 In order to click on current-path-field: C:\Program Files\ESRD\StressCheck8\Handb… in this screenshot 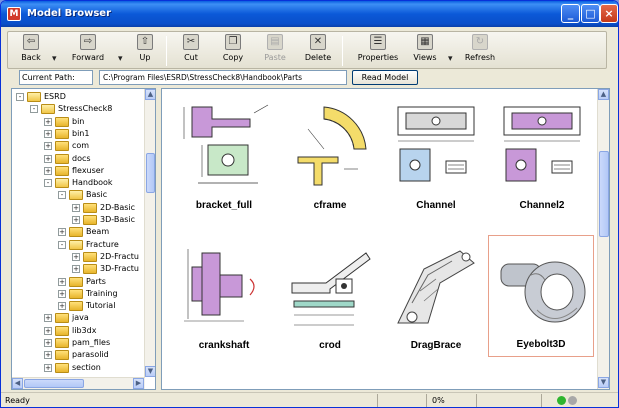, I will do `click(223, 77)`.